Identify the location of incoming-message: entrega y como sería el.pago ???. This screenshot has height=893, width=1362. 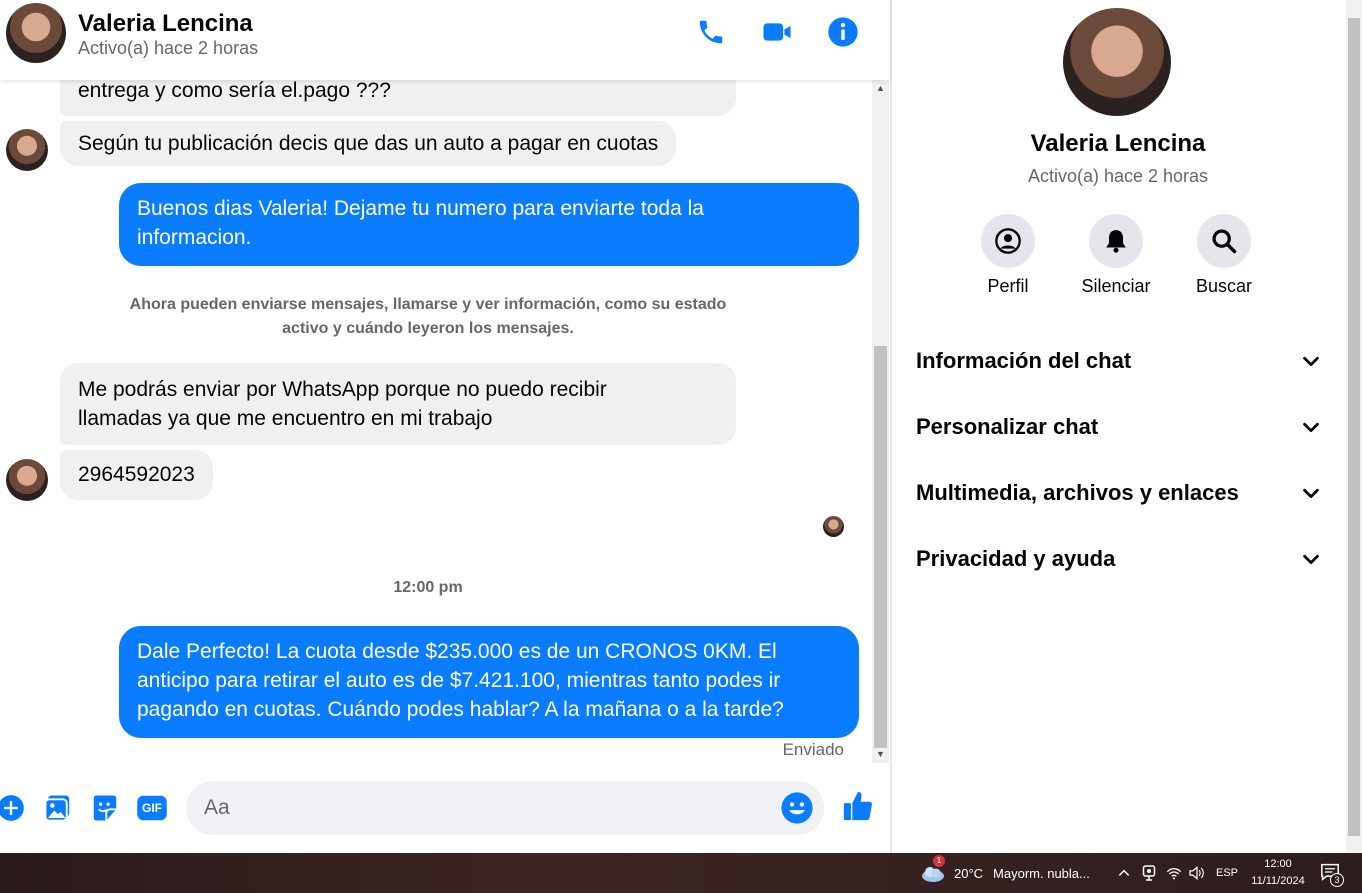
(398, 98).